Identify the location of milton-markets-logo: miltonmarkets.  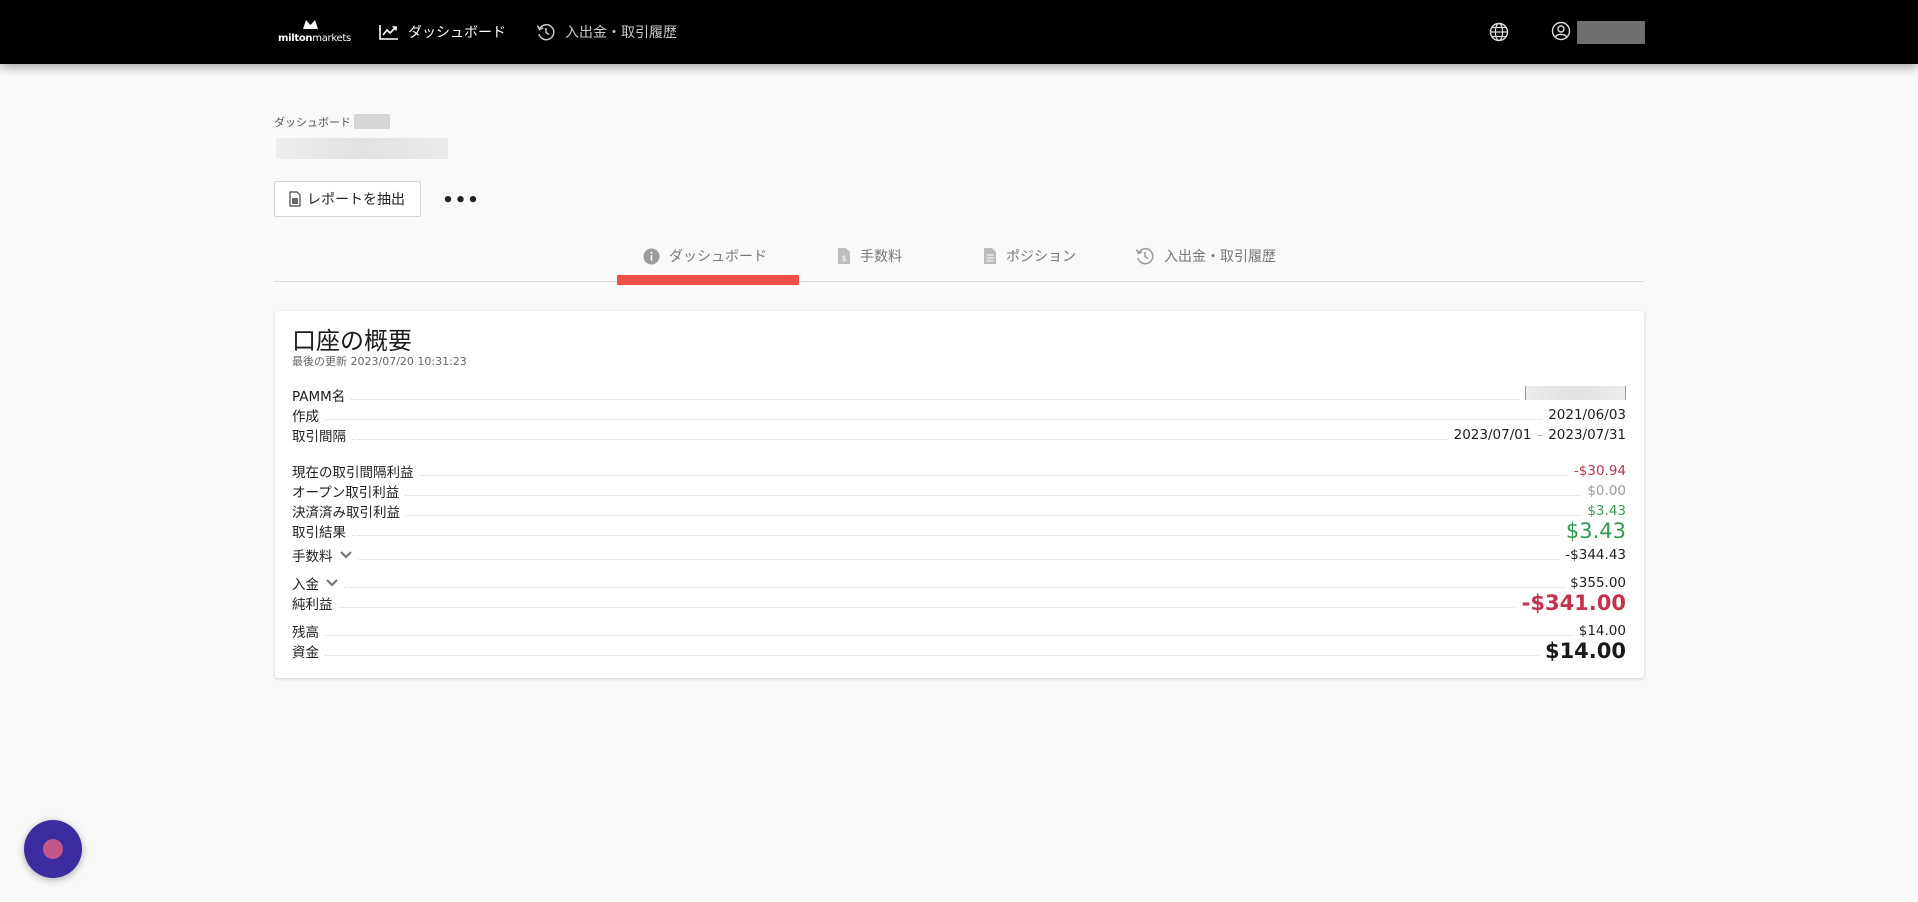
(314, 32).